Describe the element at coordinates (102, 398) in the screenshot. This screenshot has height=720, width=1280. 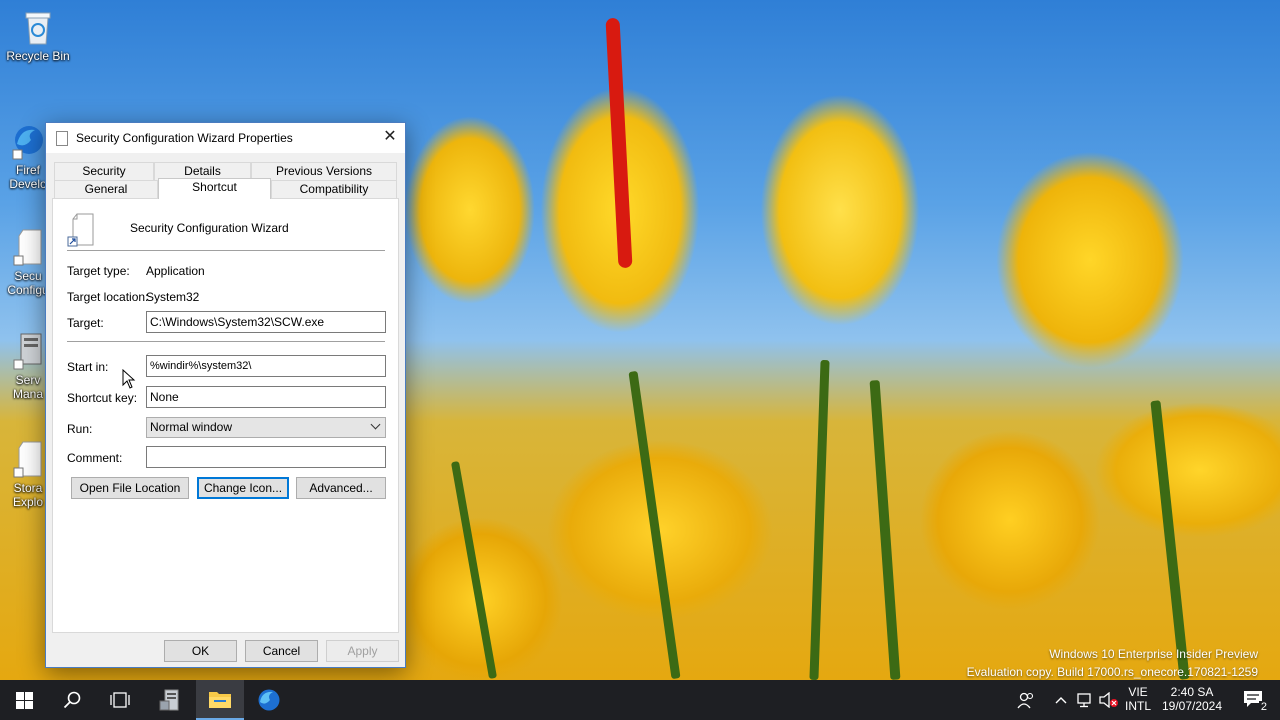
I see `shortcut-key-label: Shortcut key:` at that location.